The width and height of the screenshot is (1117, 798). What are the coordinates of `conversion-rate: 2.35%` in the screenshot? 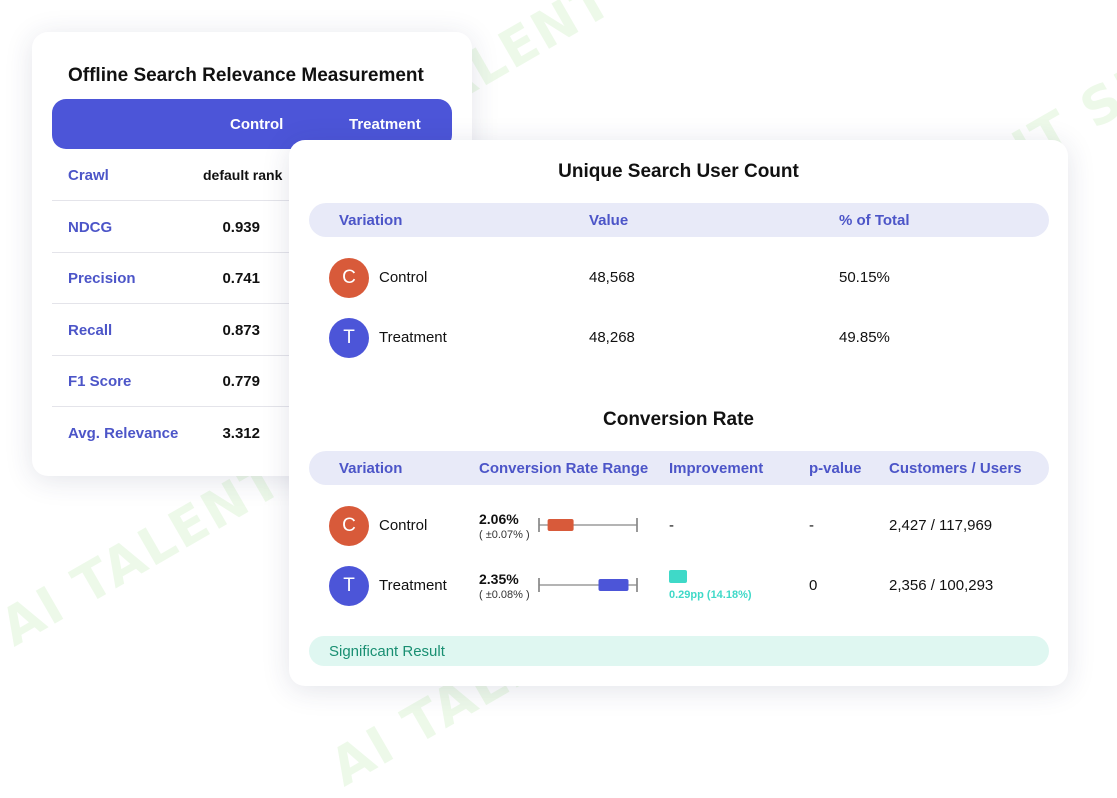 It's located at (499, 579).